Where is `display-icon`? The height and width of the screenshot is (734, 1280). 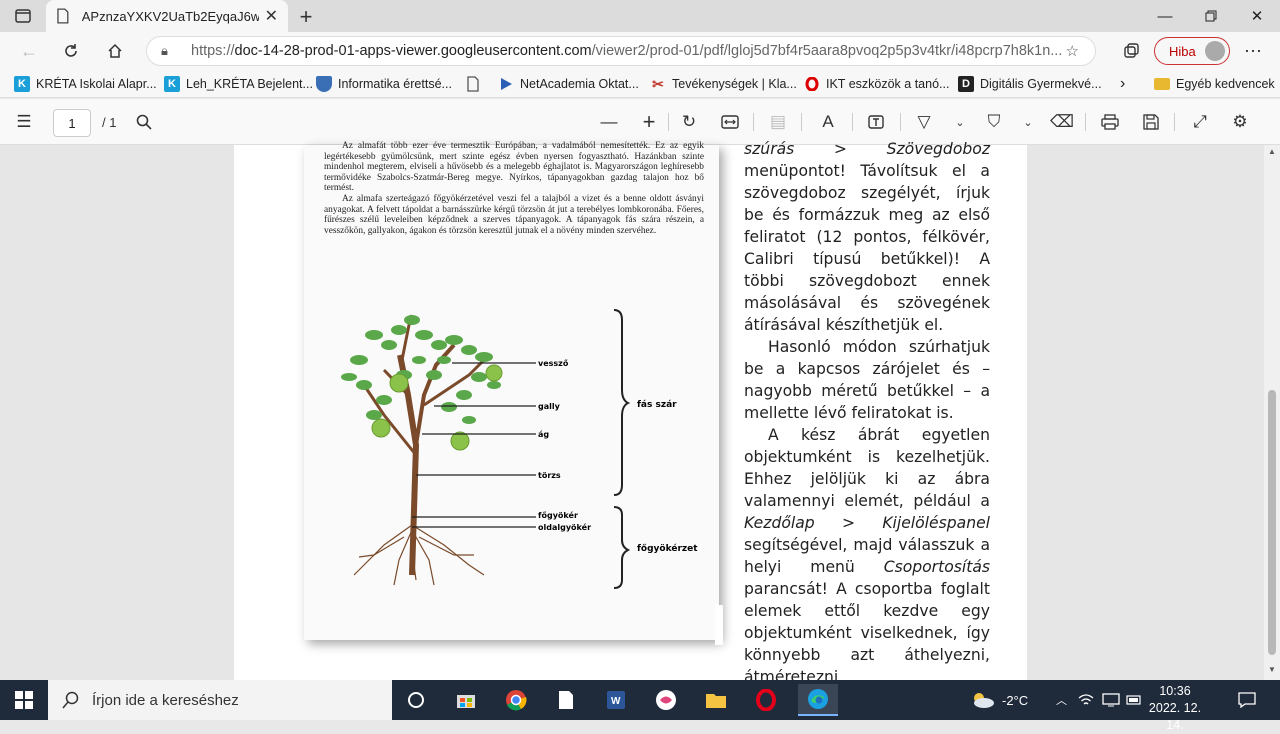
display-icon is located at coordinates (1111, 700).